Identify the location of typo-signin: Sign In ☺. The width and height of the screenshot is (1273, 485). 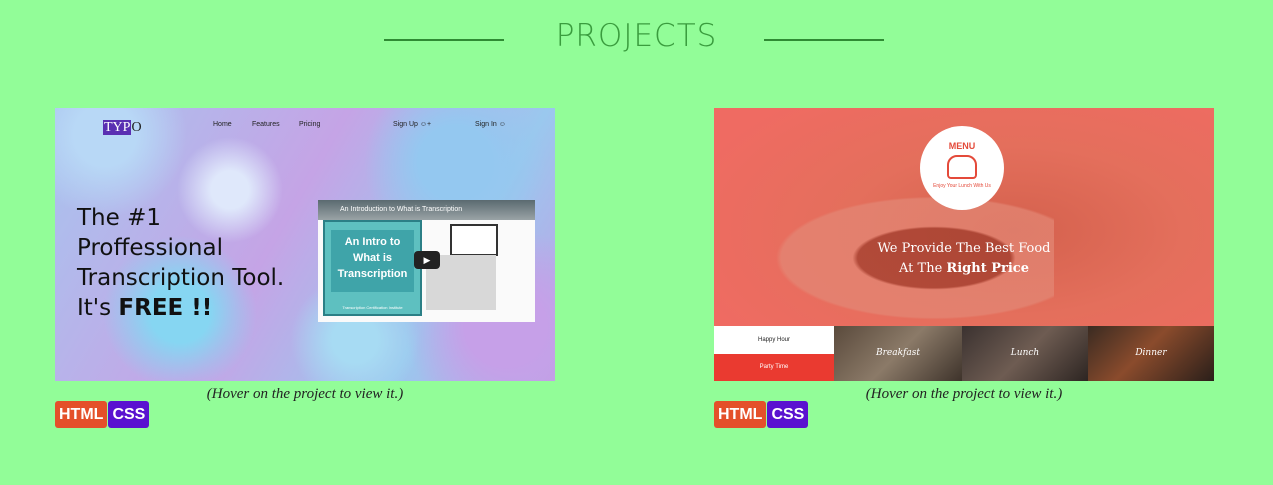
(490, 124).